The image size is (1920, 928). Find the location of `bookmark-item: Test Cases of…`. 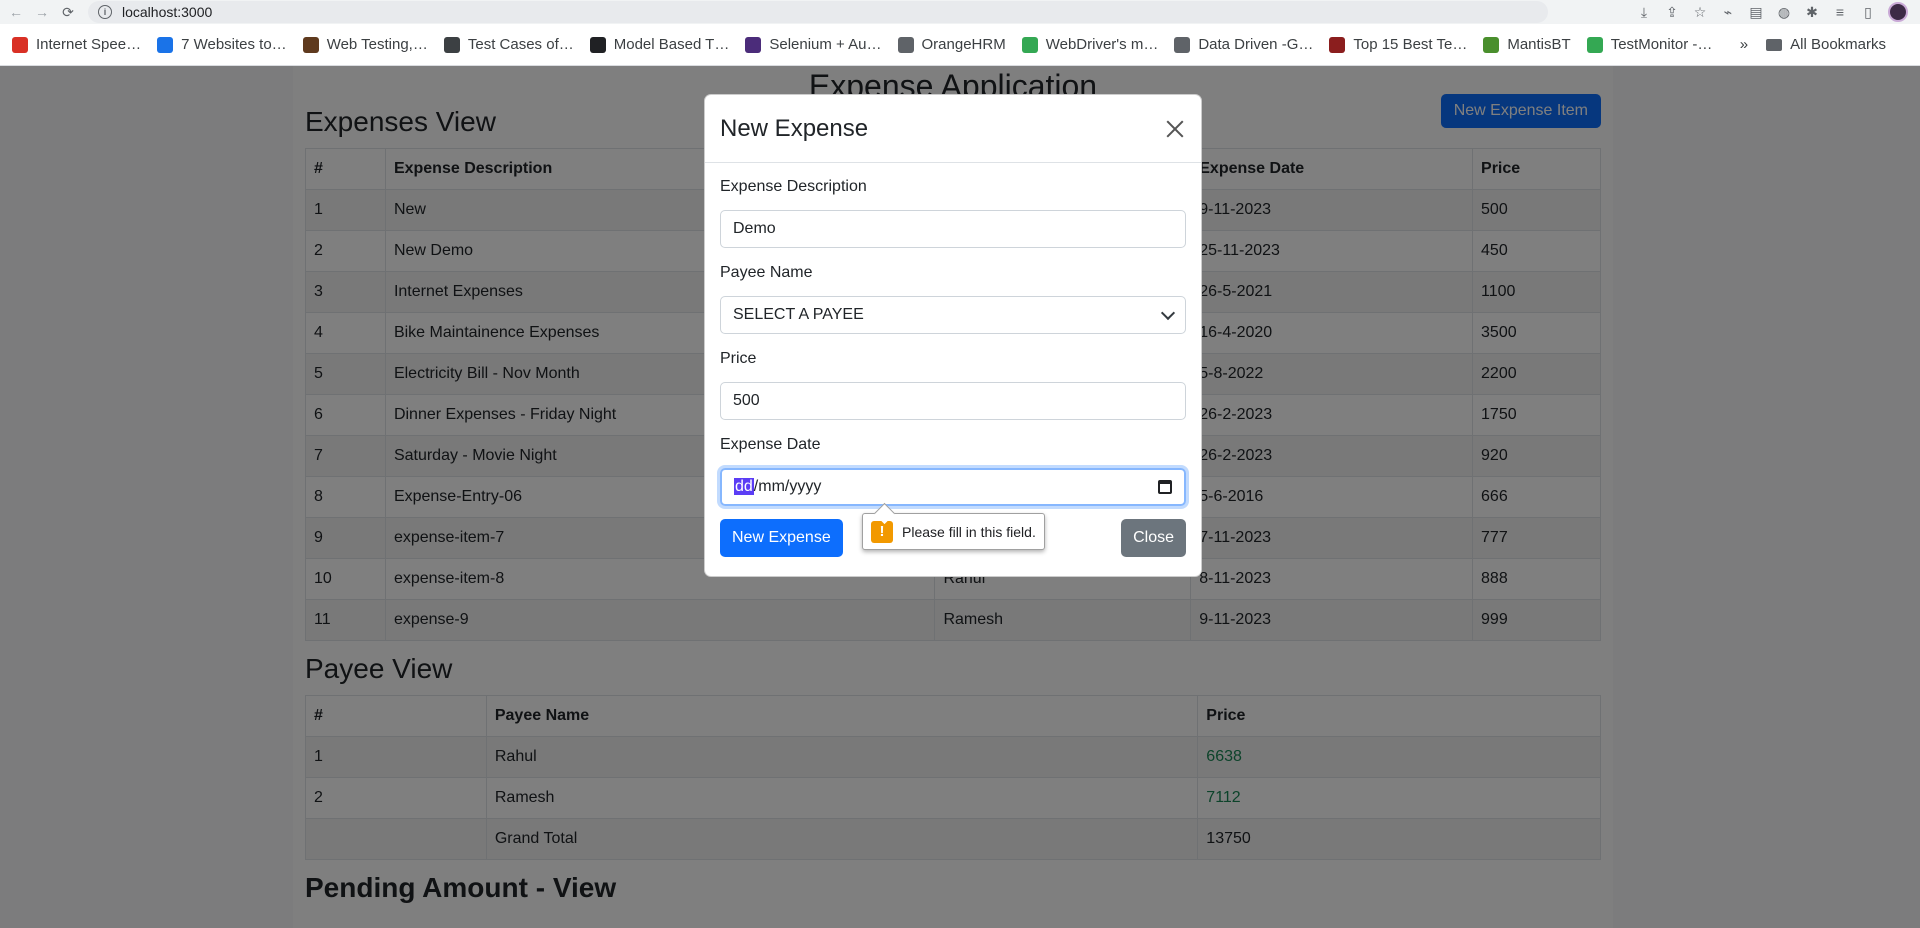

bookmark-item: Test Cases of… is located at coordinates (508, 44).